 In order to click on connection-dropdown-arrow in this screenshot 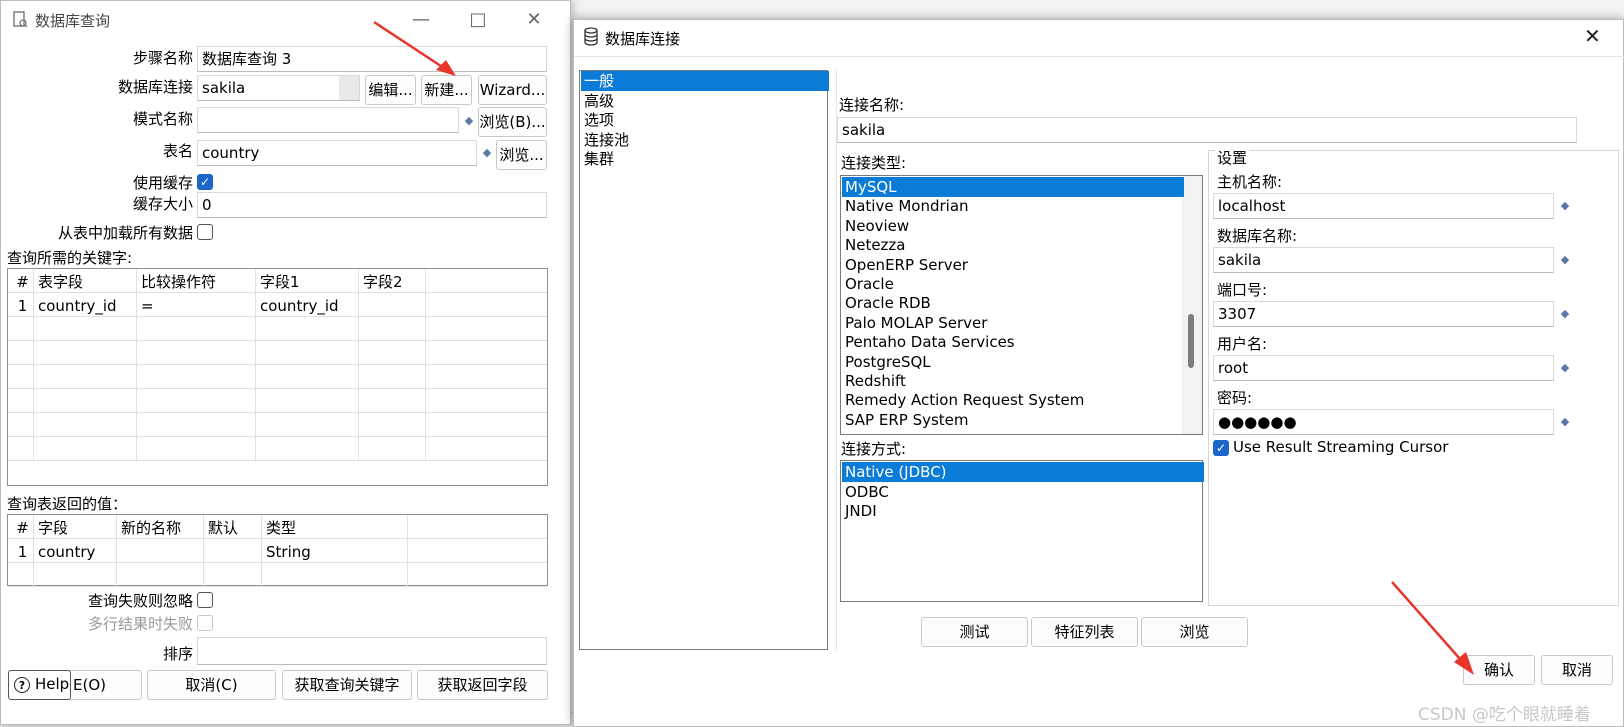, I will do `click(349, 88)`.